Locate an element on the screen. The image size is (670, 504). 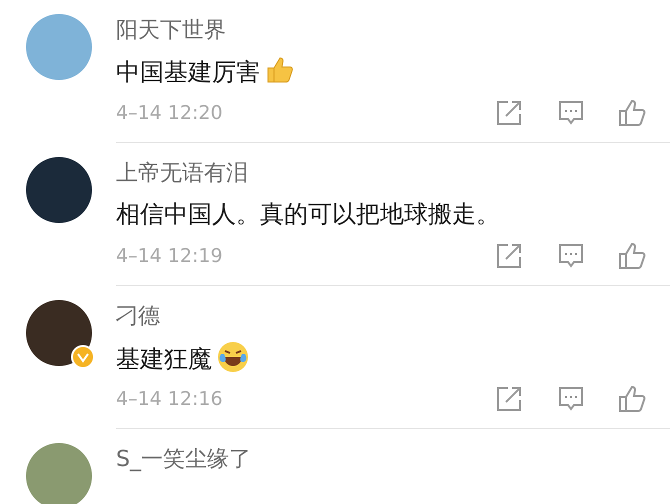
comment-time: 4–14 12:19 is located at coordinates (170, 256).